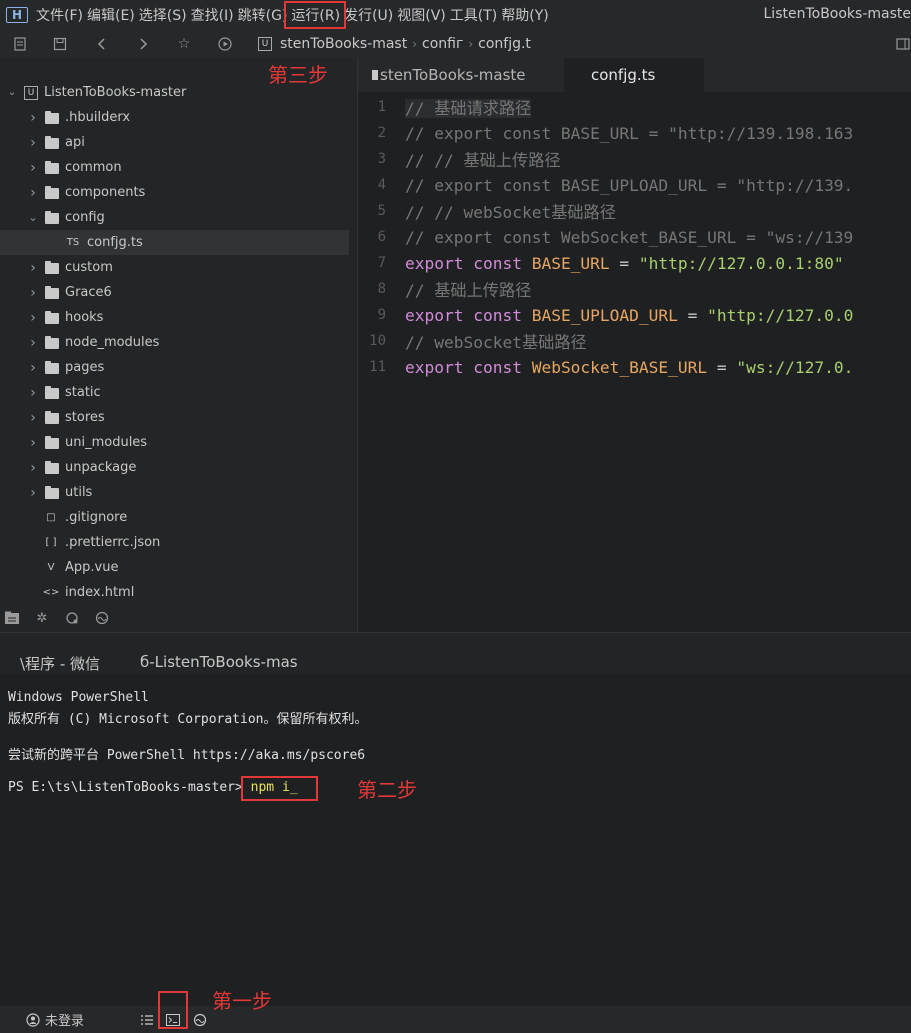 The width and height of the screenshot is (911, 1033). Describe the element at coordinates (174, 567) in the screenshot. I see `tree-item: V App.vue` at that location.